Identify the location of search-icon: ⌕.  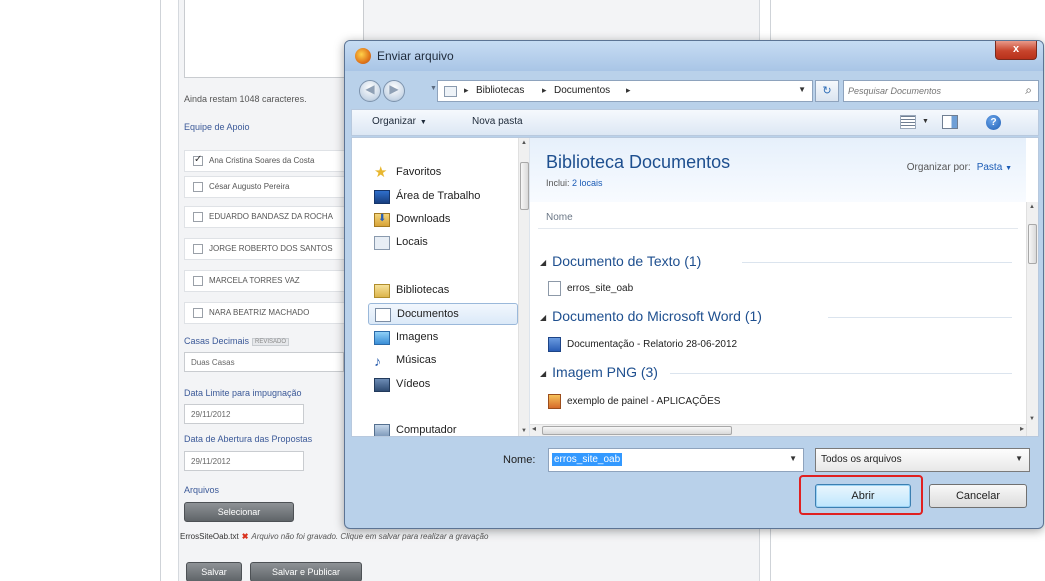
(1028, 90).